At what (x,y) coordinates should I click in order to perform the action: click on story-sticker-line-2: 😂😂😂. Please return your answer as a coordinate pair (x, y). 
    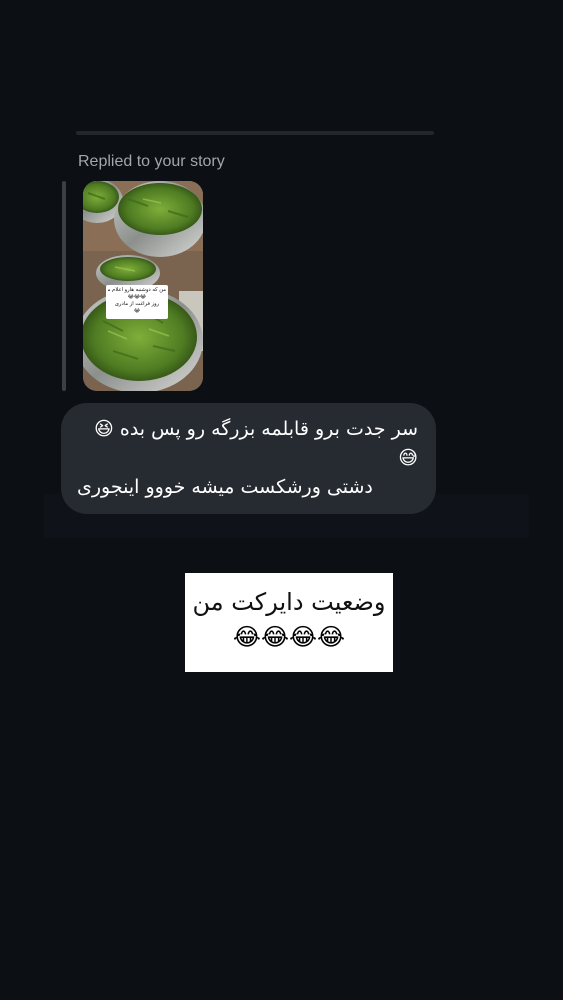
    Looking at the image, I should click on (137, 297).